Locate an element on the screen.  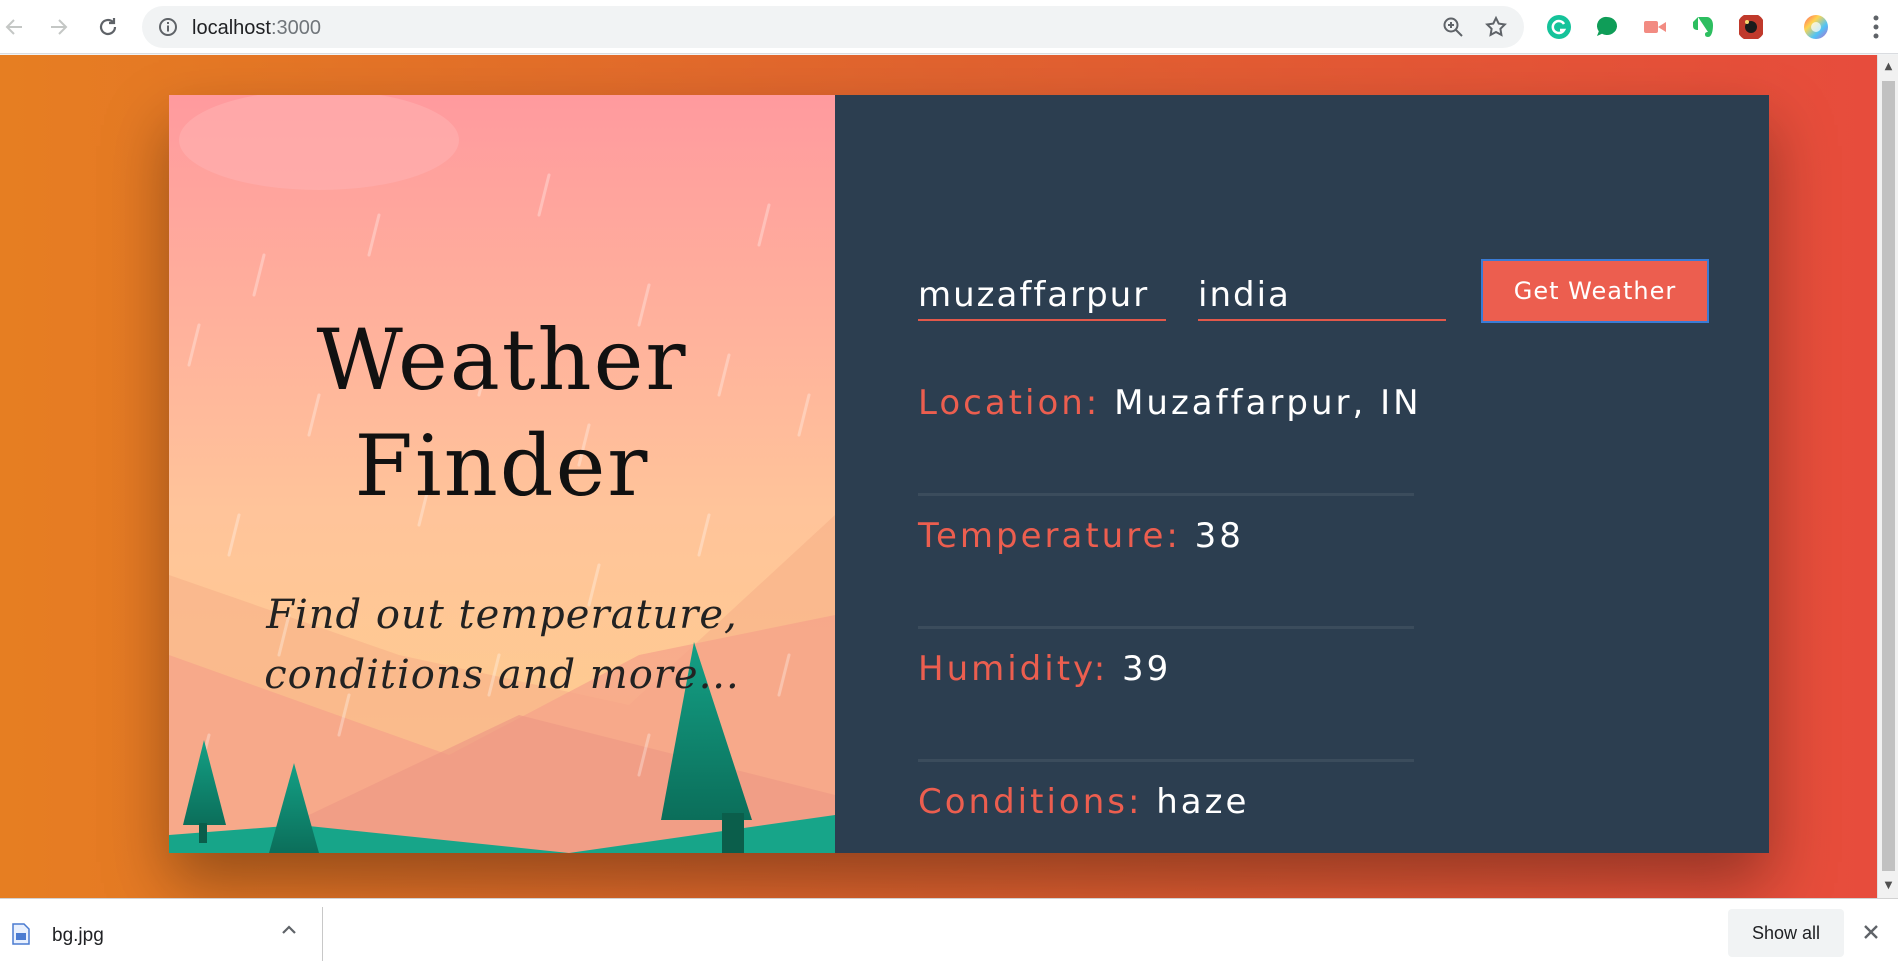
vertical-scrollbar: ▲ ▼ is located at coordinates (1887, 476).